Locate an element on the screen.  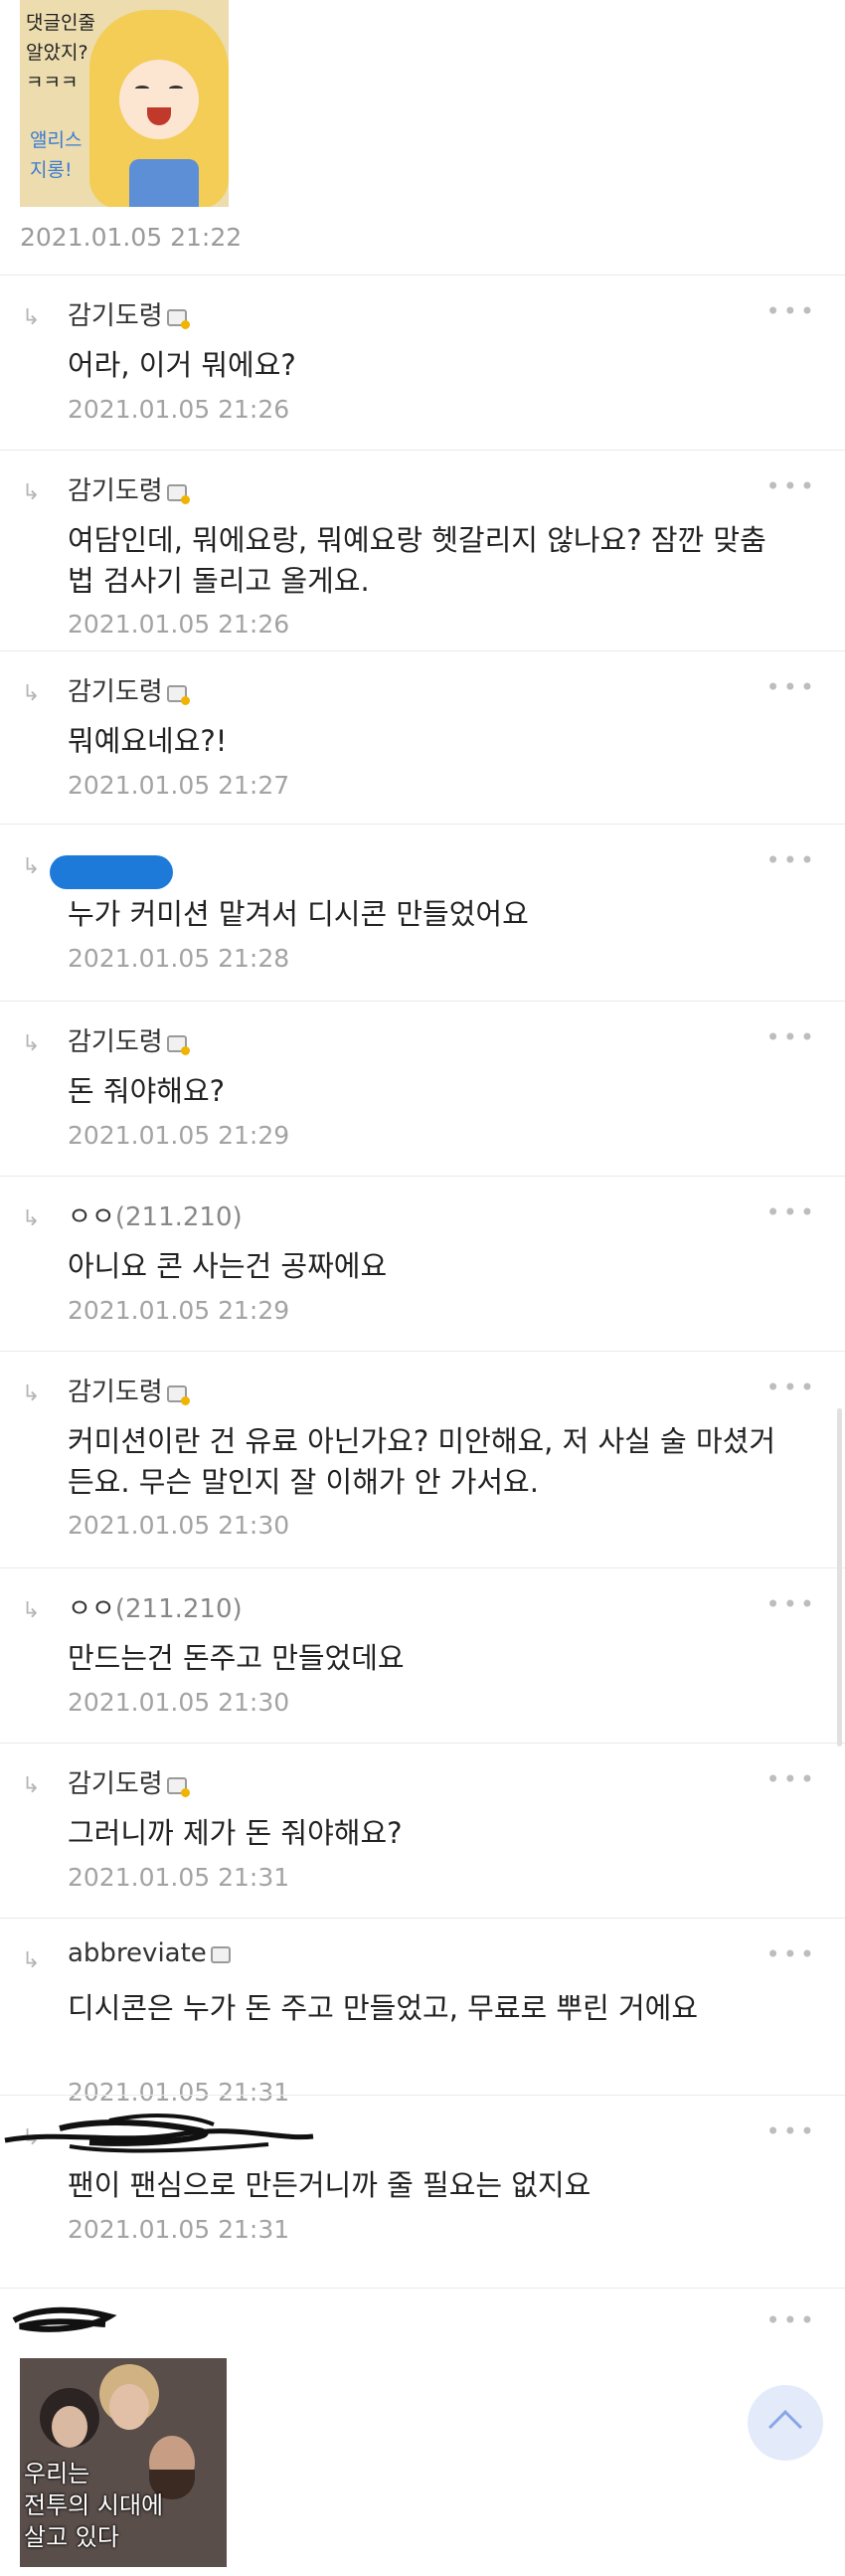
reply-body: 디시콘은 누가 돈 주고 만들었고, 무료로 뿌린 거에요 is located at coordinates (383, 2008).